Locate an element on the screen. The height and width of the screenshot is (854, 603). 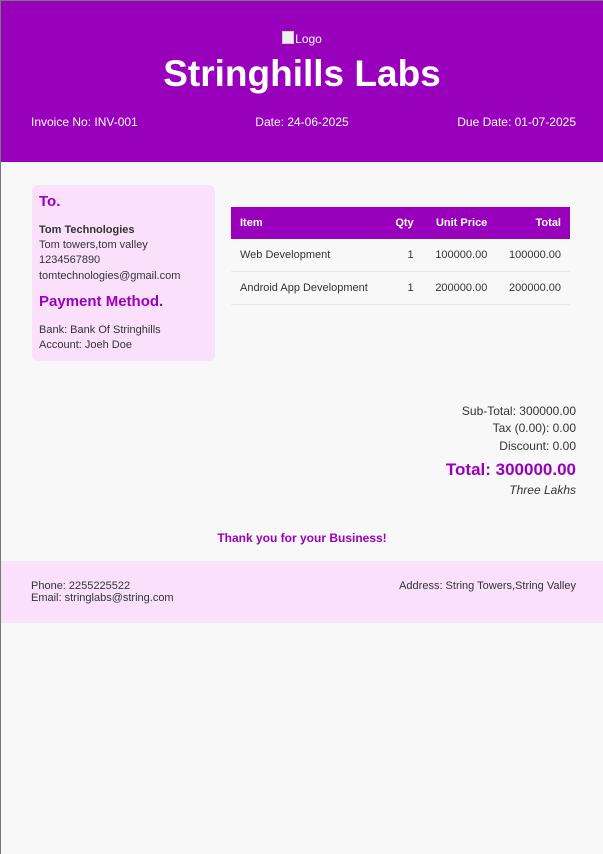
column-header-total: Total is located at coordinates (533, 223).